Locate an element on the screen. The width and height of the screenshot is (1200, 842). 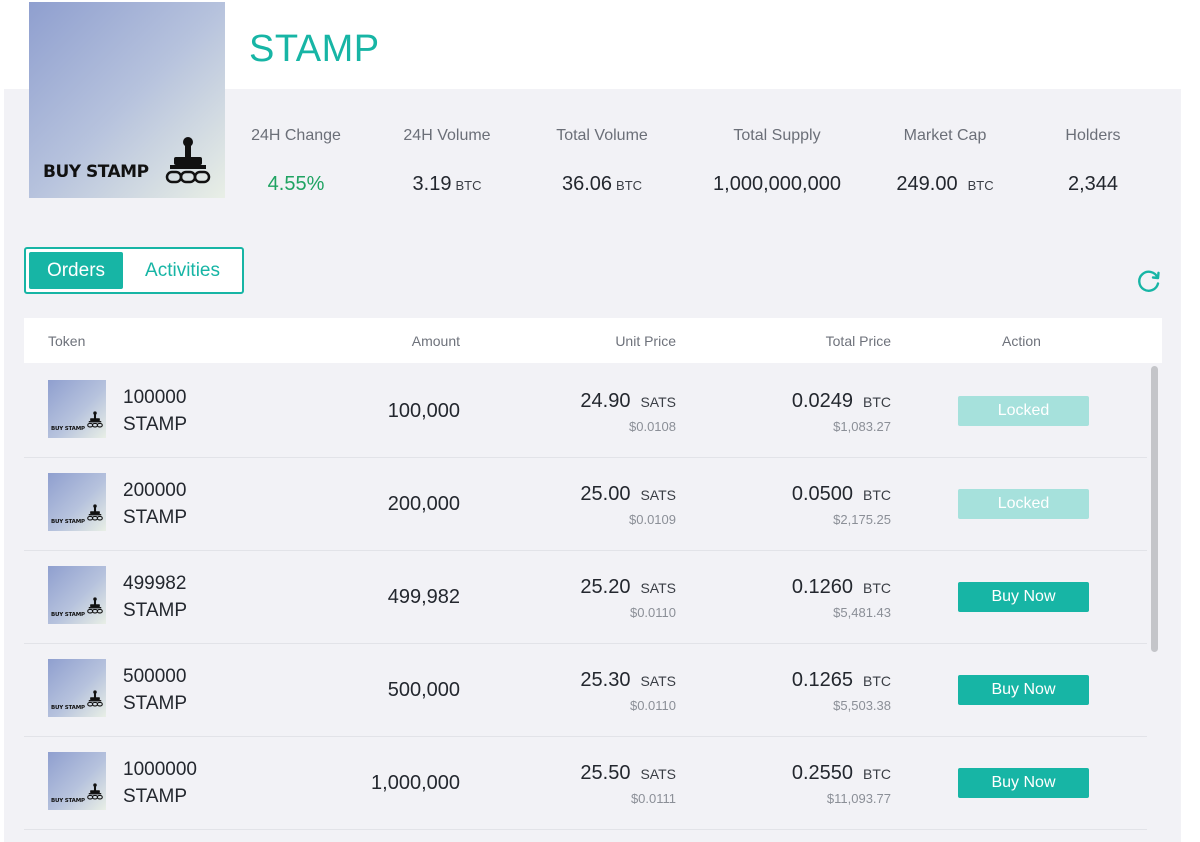
tab-activities: Activities is located at coordinates (182, 270).